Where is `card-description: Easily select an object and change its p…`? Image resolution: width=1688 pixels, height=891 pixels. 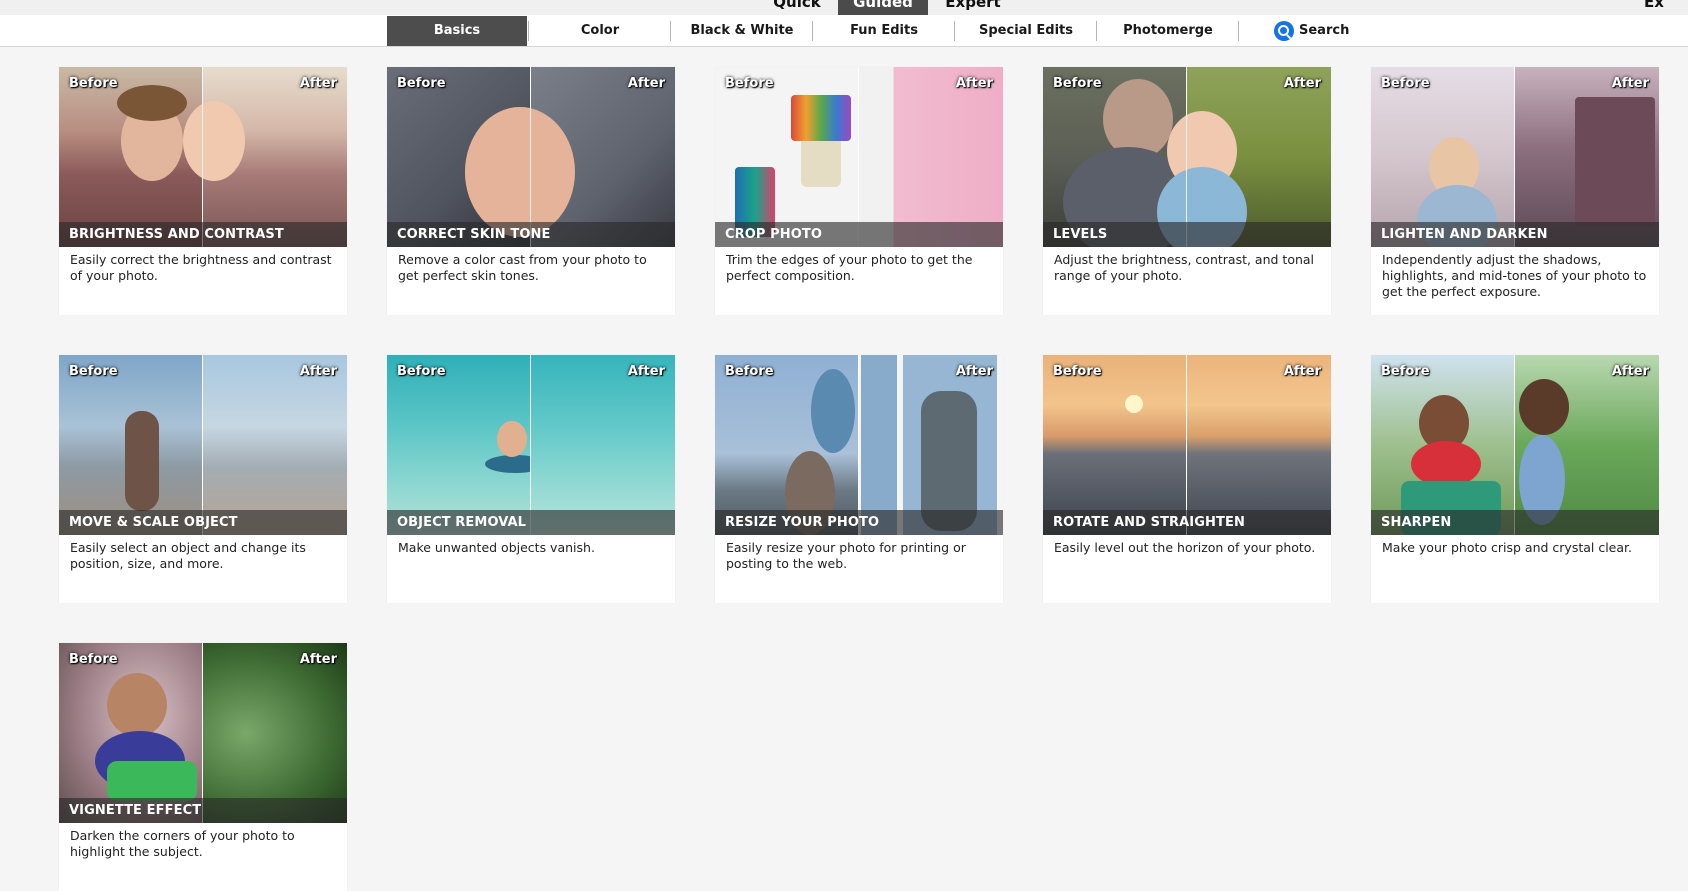 card-description: Easily select an object and change its p… is located at coordinates (188, 555).